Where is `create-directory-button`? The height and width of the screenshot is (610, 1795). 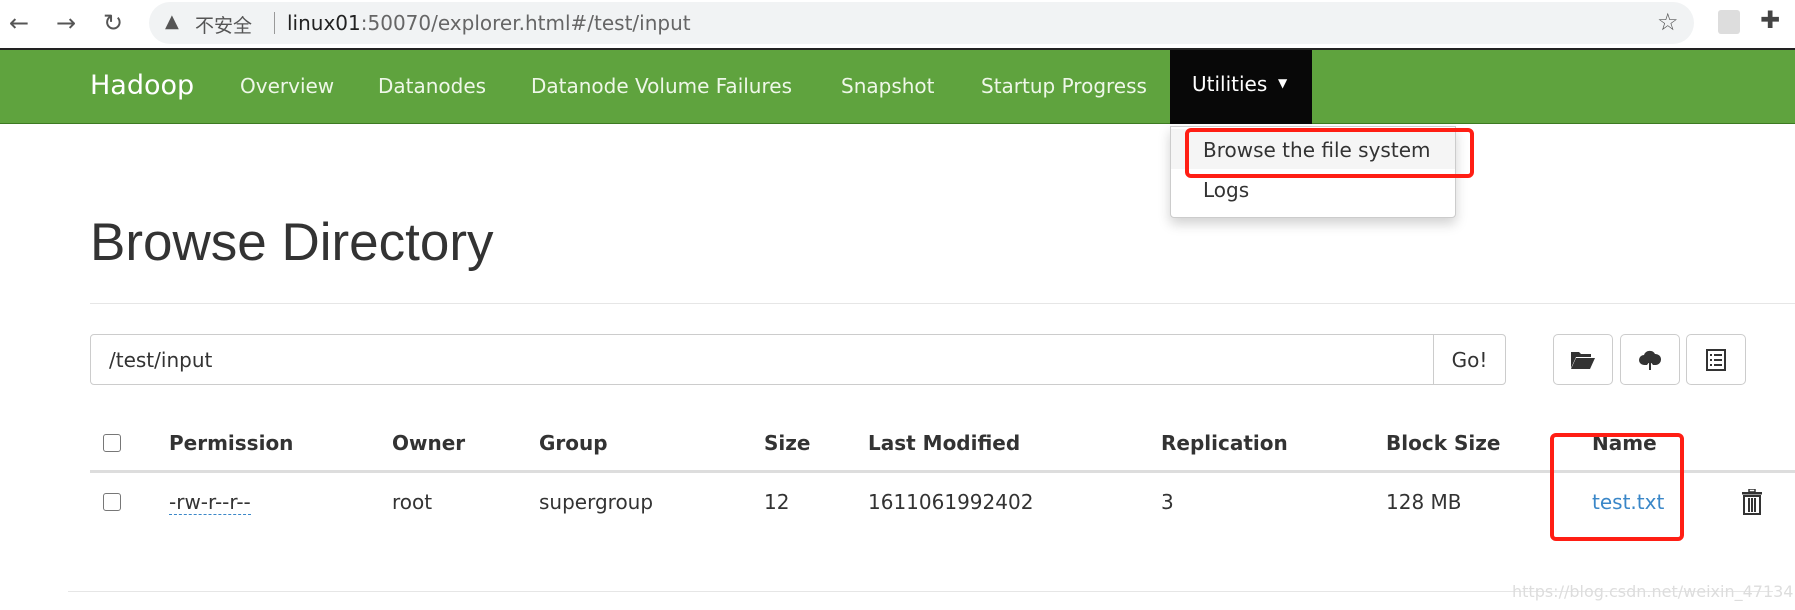
create-directory-button is located at coordinates (1583, 359).